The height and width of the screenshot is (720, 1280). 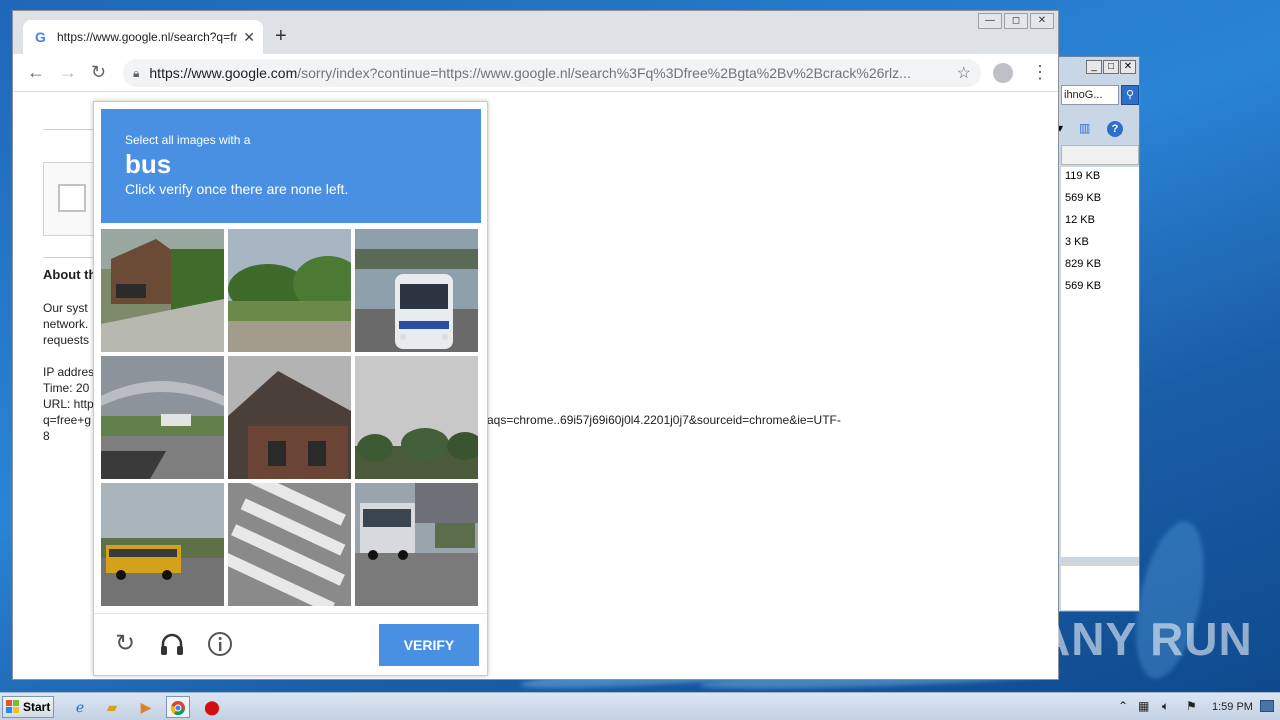 What do you see at coordinates (289, 290) in the screenshot?
I see `tile-trees-lawn` at bounding box center [289, 290].